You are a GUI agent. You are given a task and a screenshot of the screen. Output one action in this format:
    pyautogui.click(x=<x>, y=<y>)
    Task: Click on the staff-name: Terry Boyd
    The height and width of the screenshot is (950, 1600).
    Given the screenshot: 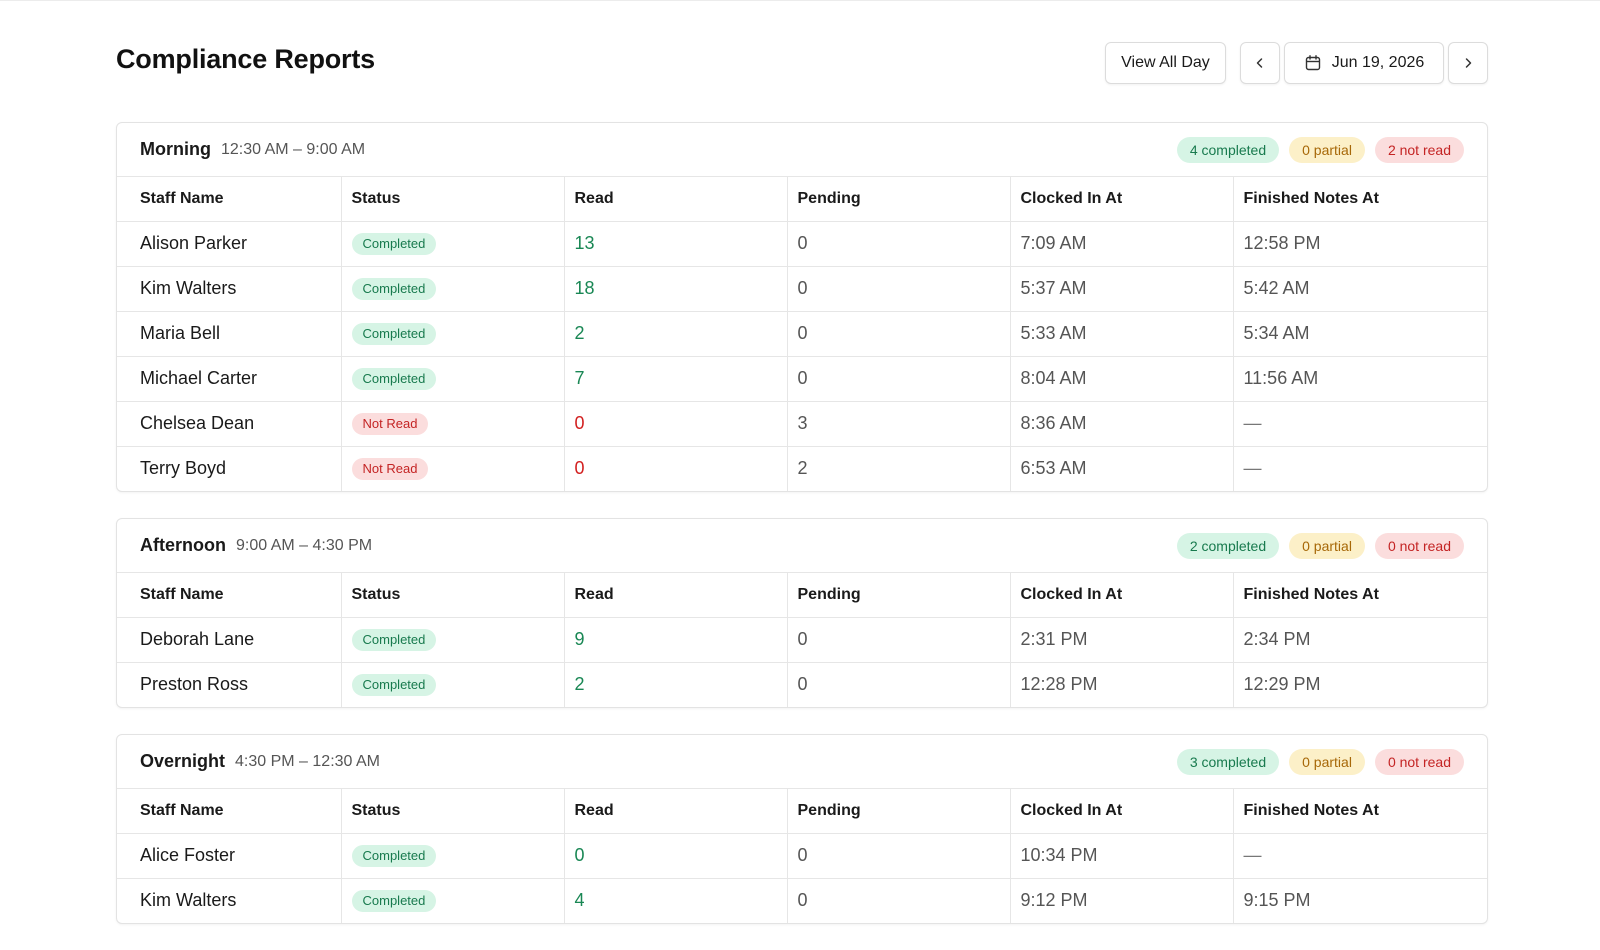 What is the action you would take?
    pyautogui.click(x=229, y=468)
    